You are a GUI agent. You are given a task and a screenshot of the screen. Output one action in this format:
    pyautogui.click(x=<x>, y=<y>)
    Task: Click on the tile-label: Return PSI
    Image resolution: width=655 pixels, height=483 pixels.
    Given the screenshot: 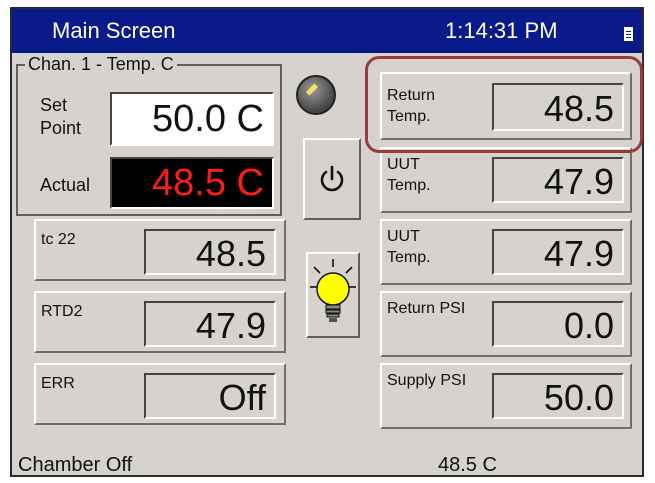 What is the action you would take?
    pyautogui.click(x=426, y=308)
    